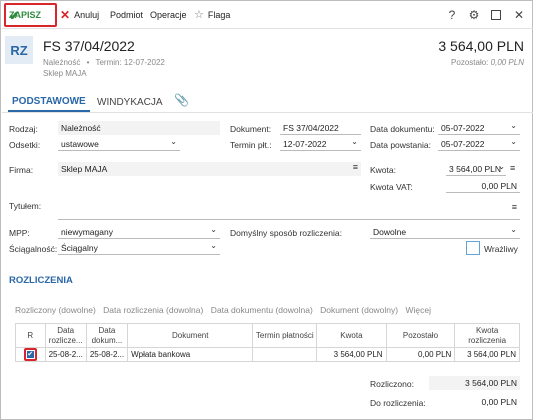 The image size is (533, 420). What do you see at coordinates (267, 28) in the screenshot?
I see `toolbar-divider` at bounding box center [267, 28].